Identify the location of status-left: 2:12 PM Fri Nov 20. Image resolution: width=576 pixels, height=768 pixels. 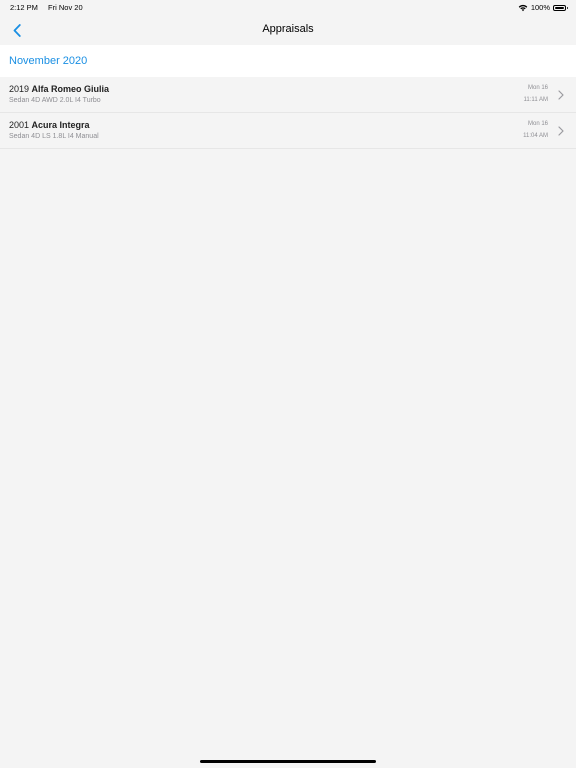
(50, 7).